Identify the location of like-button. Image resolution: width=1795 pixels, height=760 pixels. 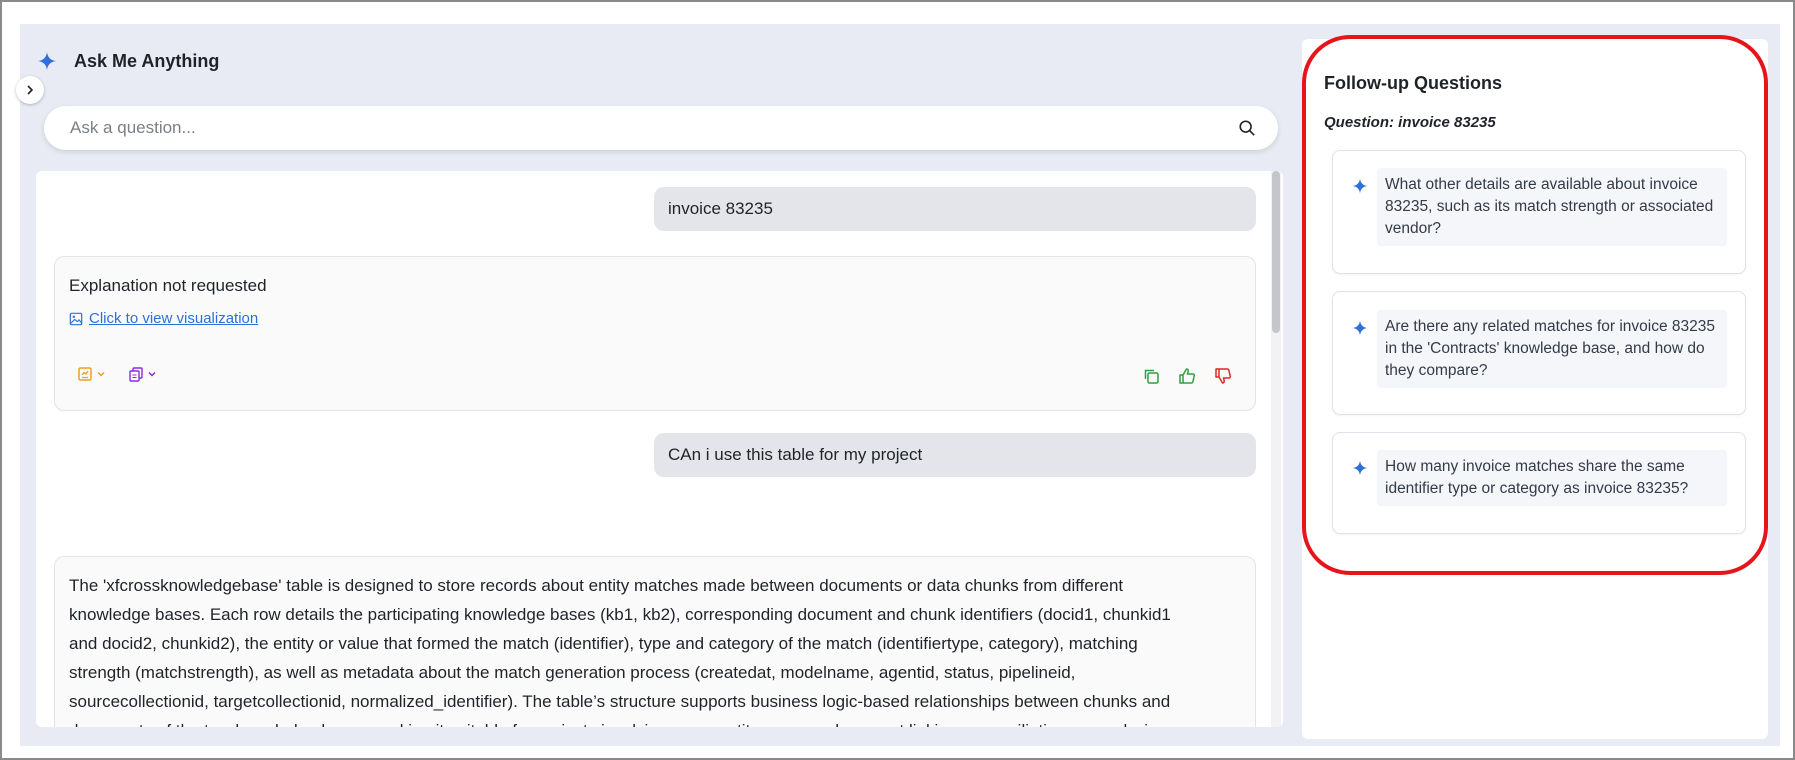
(1187, 376).